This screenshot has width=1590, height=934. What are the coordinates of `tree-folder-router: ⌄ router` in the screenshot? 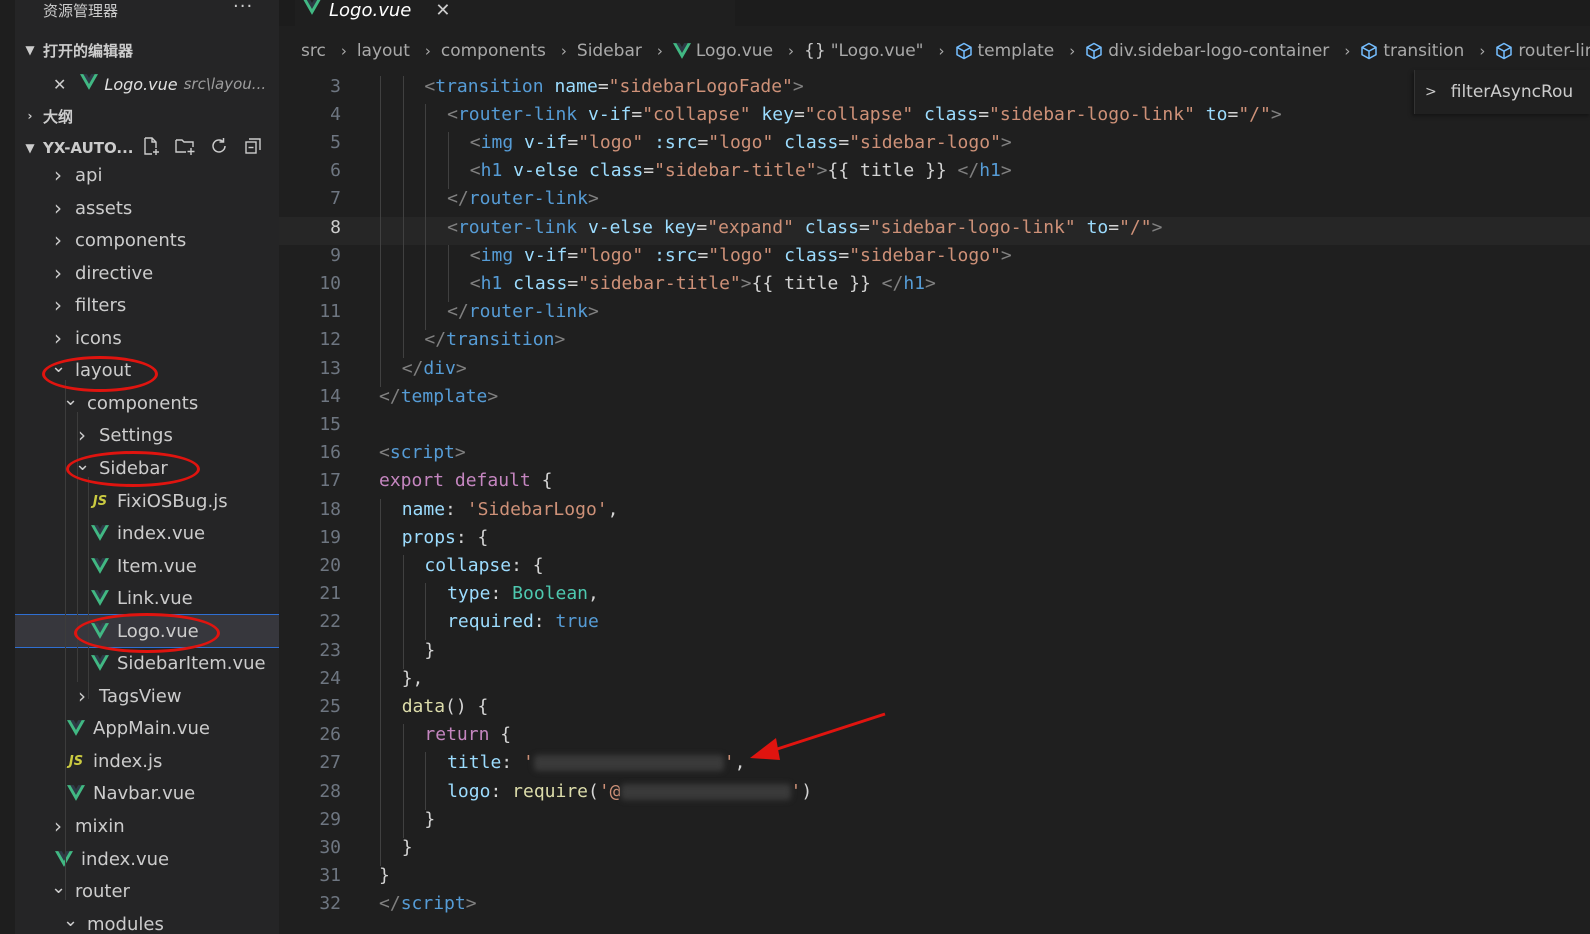 It's located at (147, 891).